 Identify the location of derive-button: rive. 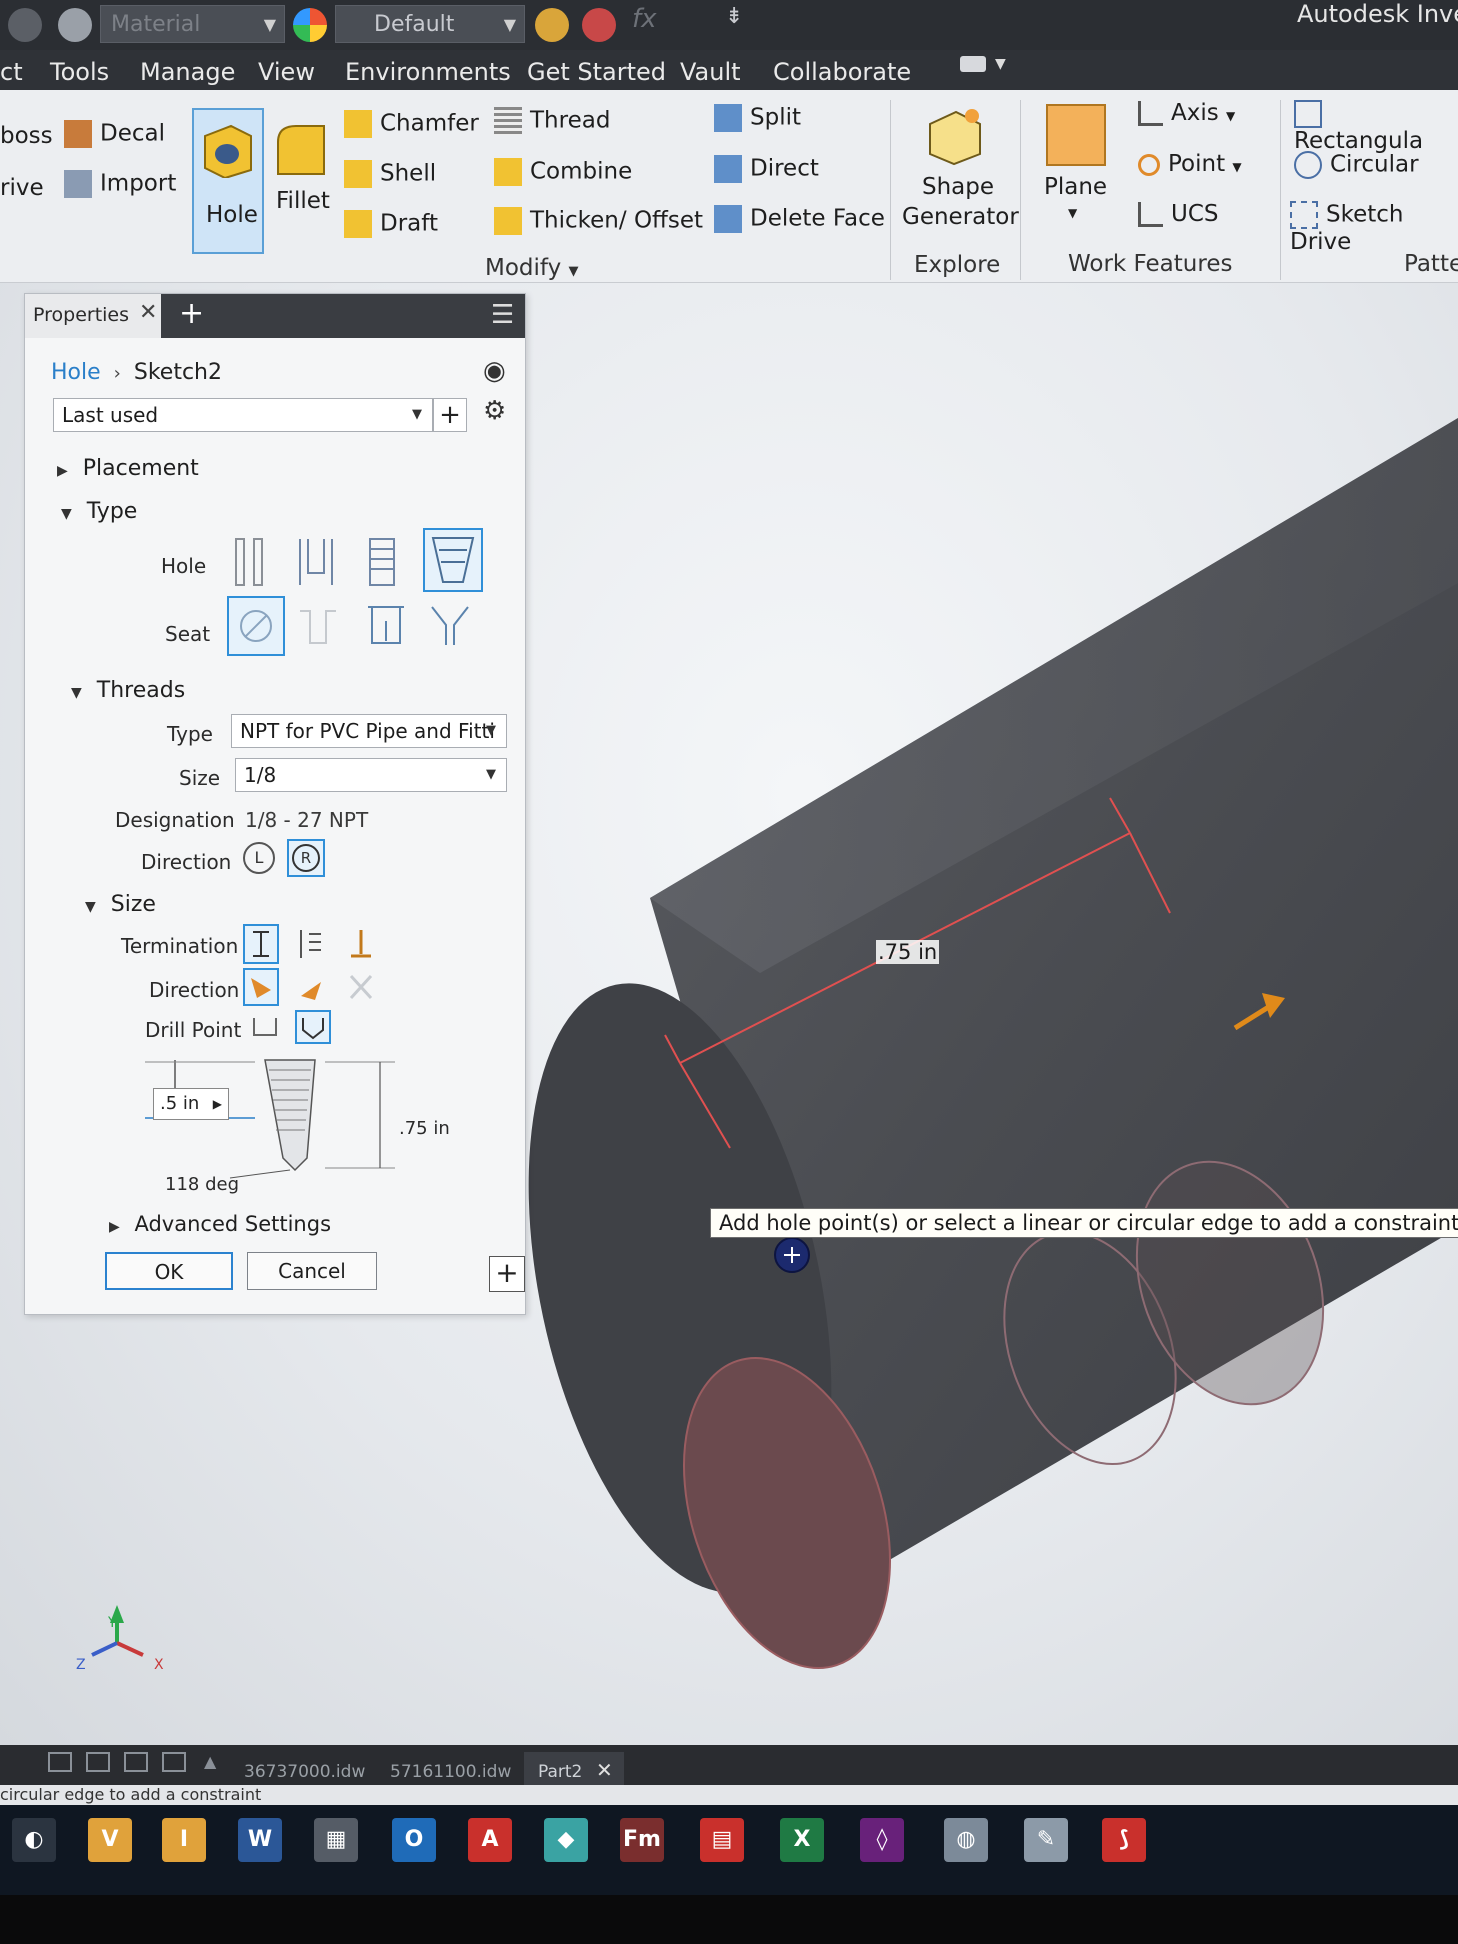
(22, 188).